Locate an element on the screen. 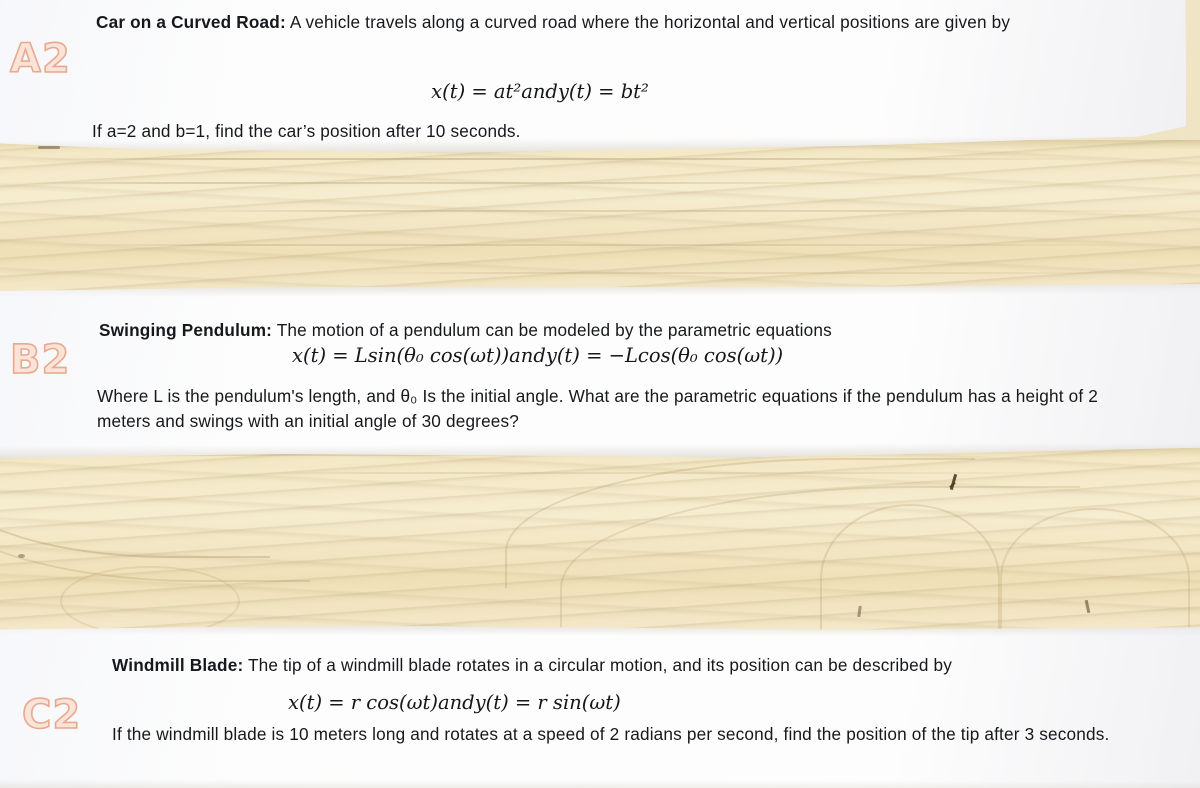 The width and height of the screenshot is (1200, 788). problem-a2-title: Car on a Curved Road: is located at coordinates (191, 22).